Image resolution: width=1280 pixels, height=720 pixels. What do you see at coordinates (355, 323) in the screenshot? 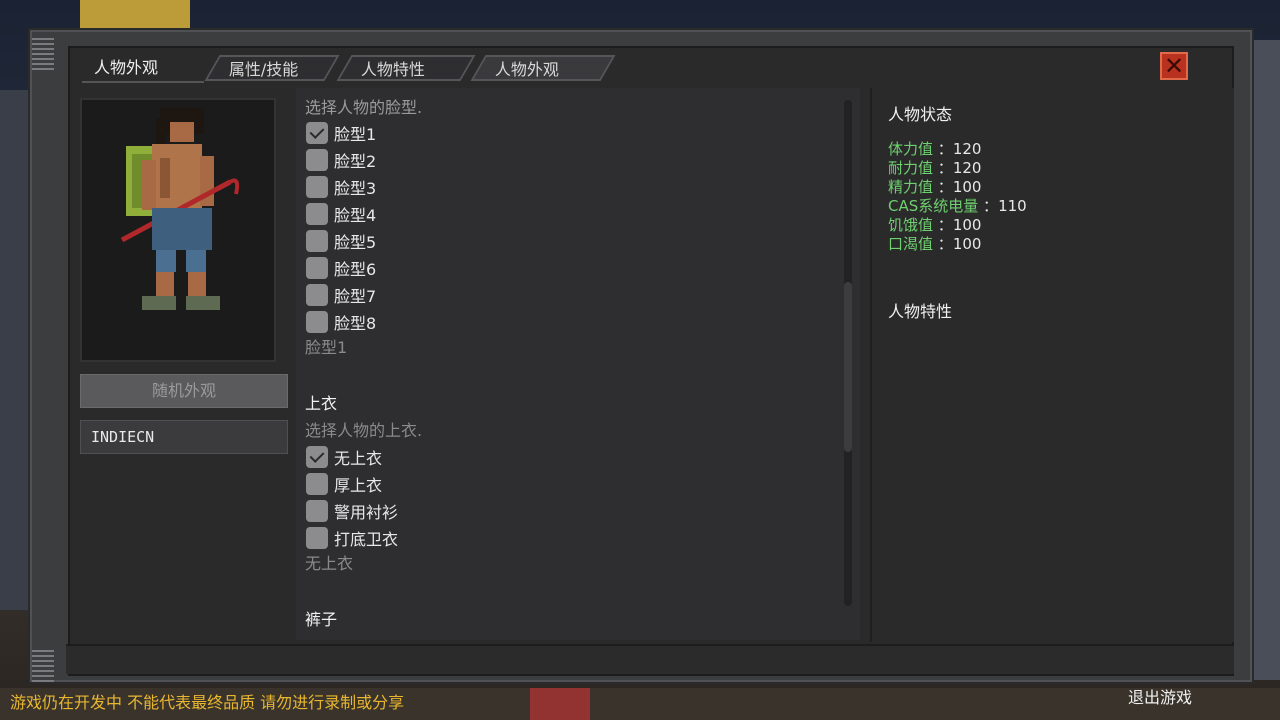
I see `face-option-label: 脸型8` at bounding box center [355, 323].